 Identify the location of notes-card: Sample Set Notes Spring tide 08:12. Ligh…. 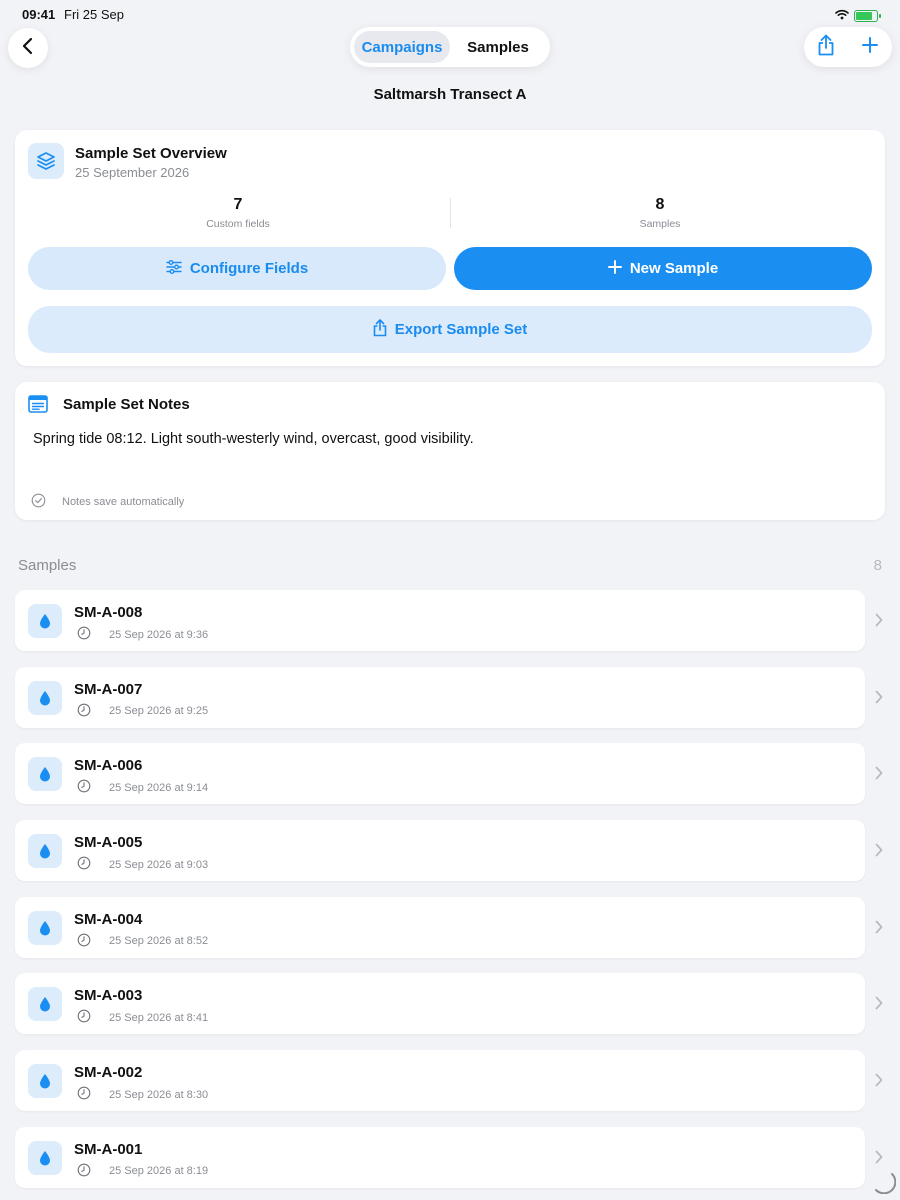
(450, 451).